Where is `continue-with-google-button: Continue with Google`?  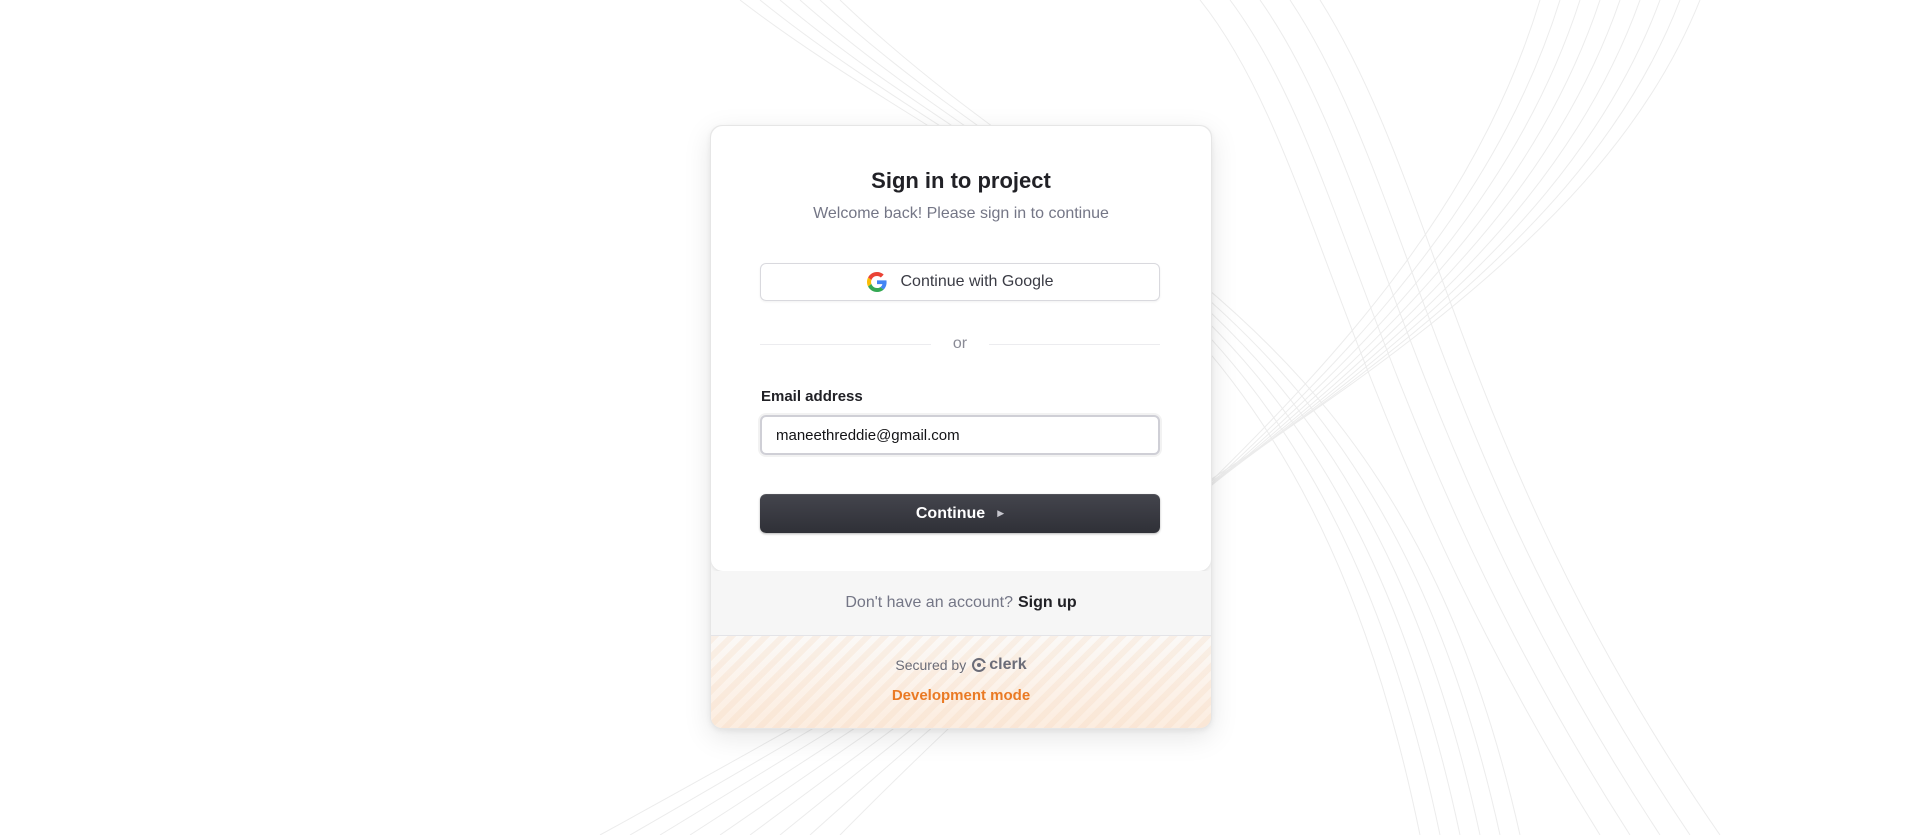
continue-with-google-button: Continue with Google is located at coordinates (960, 282).